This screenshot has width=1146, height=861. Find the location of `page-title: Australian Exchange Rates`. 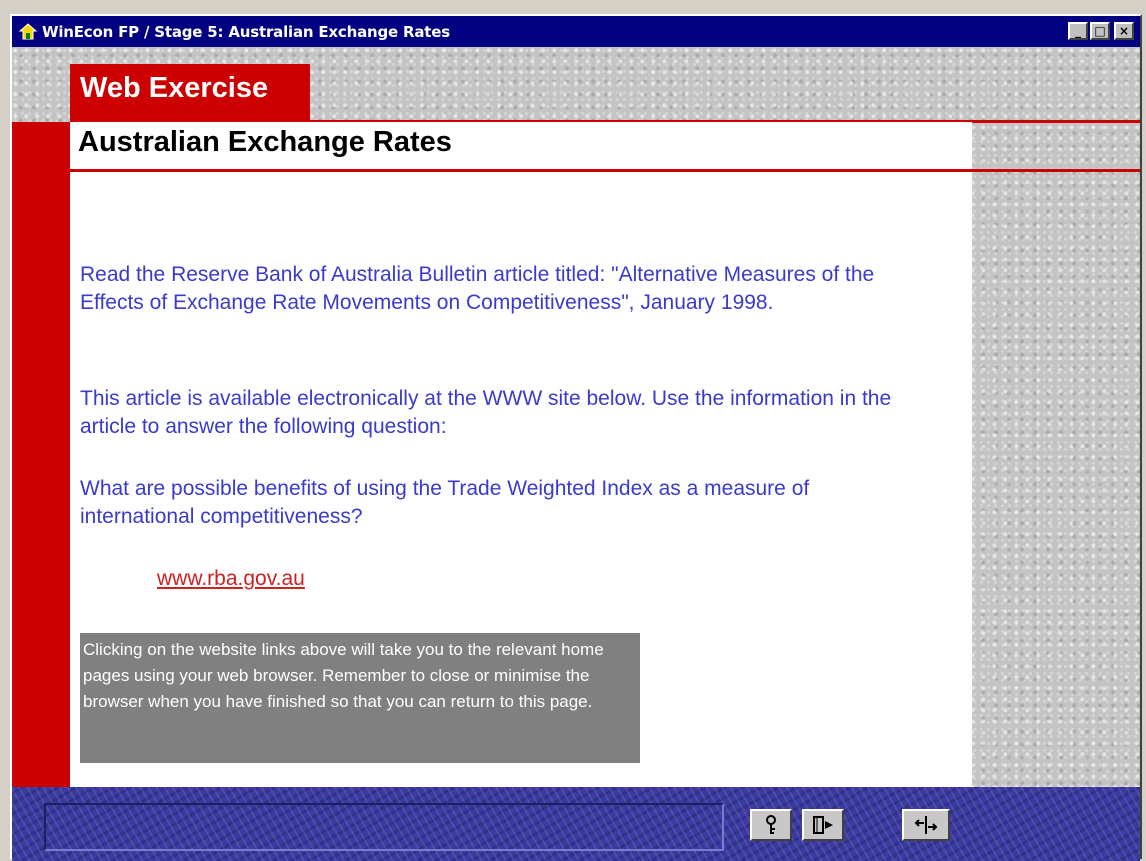

page-title: Australian Exchange Rates is located at coordinates (265, 142).